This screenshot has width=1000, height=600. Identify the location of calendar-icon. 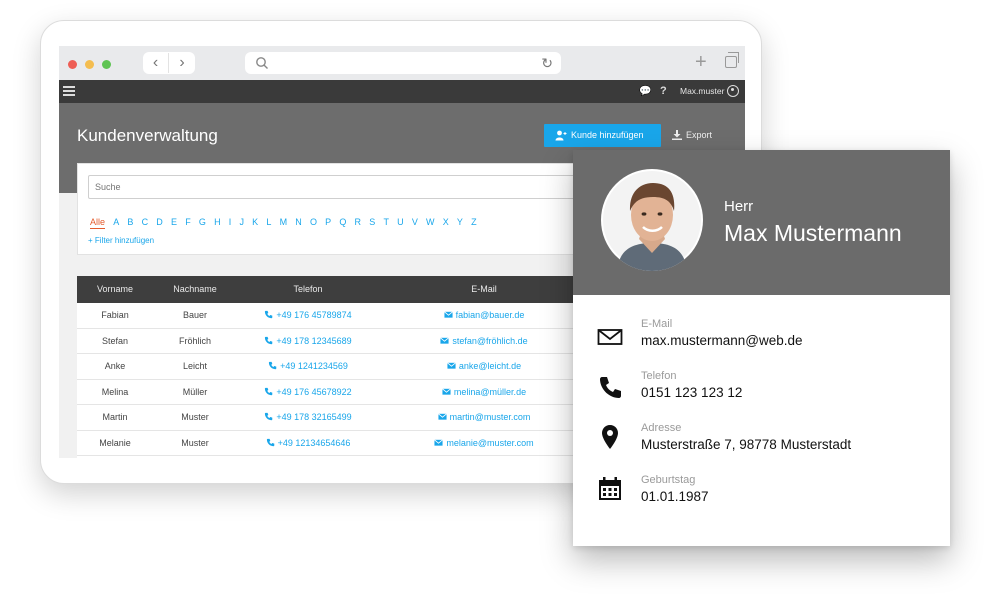
(610, 488).